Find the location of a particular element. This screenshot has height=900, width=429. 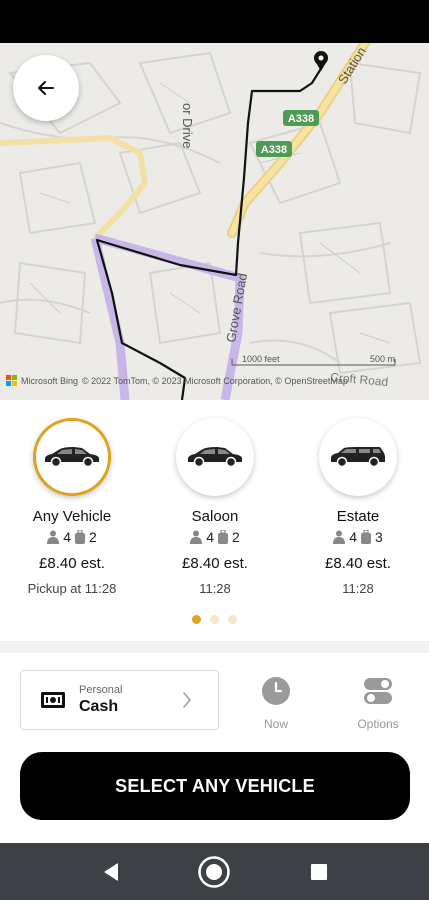

toggle-icon is located at coordinates (378, 691).